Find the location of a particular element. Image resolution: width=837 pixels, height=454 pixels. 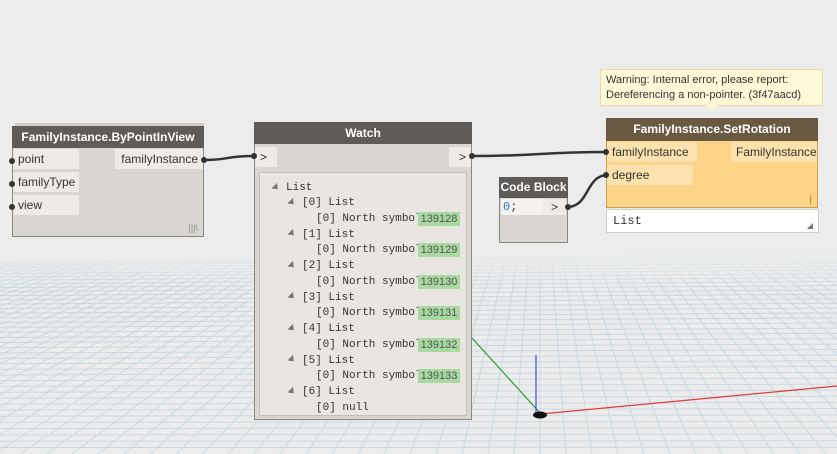

code-output-port: > is located at coordinates (554, 207).